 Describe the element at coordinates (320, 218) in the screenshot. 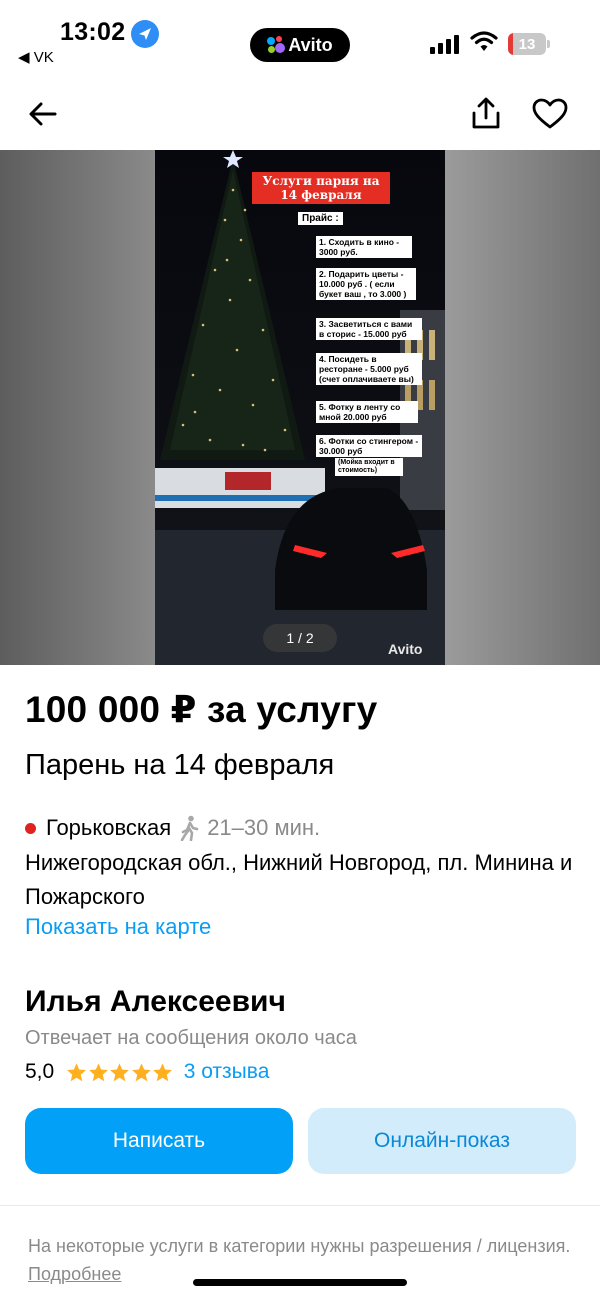

I see `photo-price-heading: Прайс :` at that location.